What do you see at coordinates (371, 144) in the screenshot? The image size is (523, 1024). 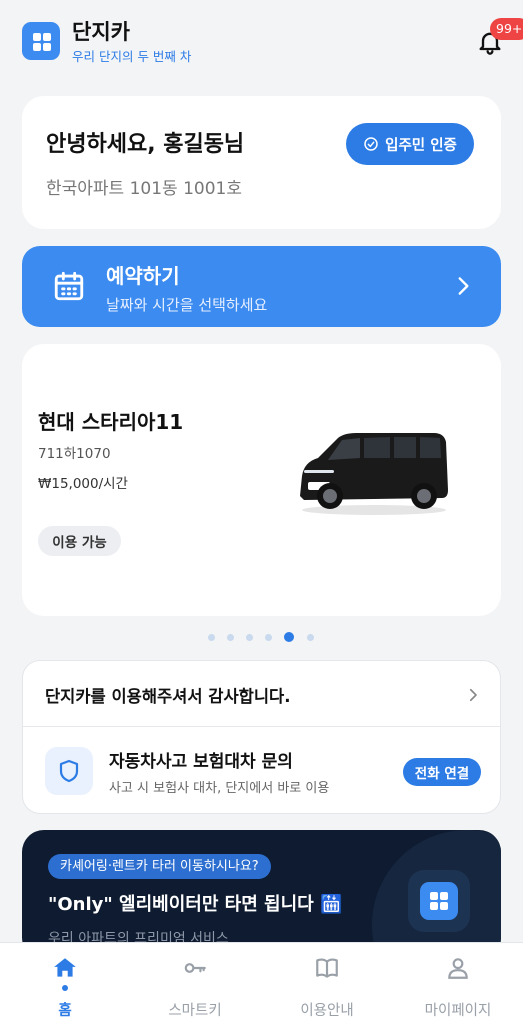 I see `check-badge-icon` at bounding box center [371, 144].